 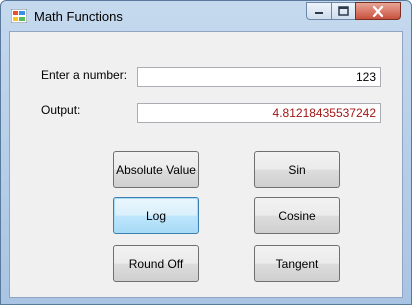 I want to click on title-bar: Math Functions, so click(x=206, y=16).